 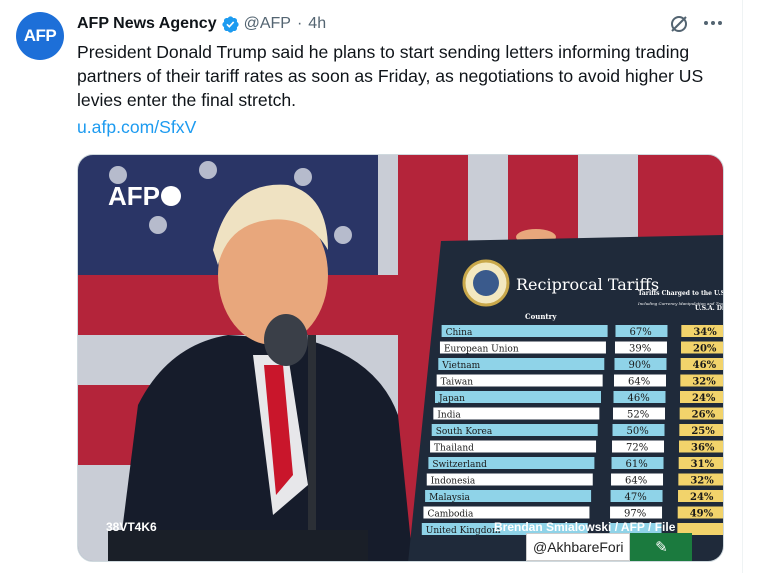 What do you see at coordinates (661, 547) in the screenshot?
I see `watermark-logo: ✎` at bounding box center [661, 547].